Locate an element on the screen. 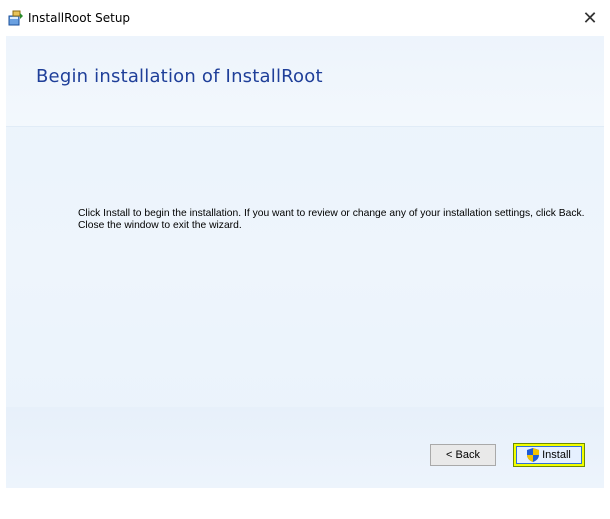 The image size is (610, 519). window-title: InstallRoot Setup is located at coordinates (79, 18).